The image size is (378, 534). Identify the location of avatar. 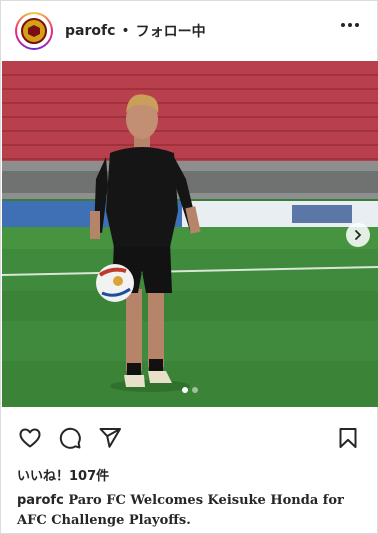
(34, 31).